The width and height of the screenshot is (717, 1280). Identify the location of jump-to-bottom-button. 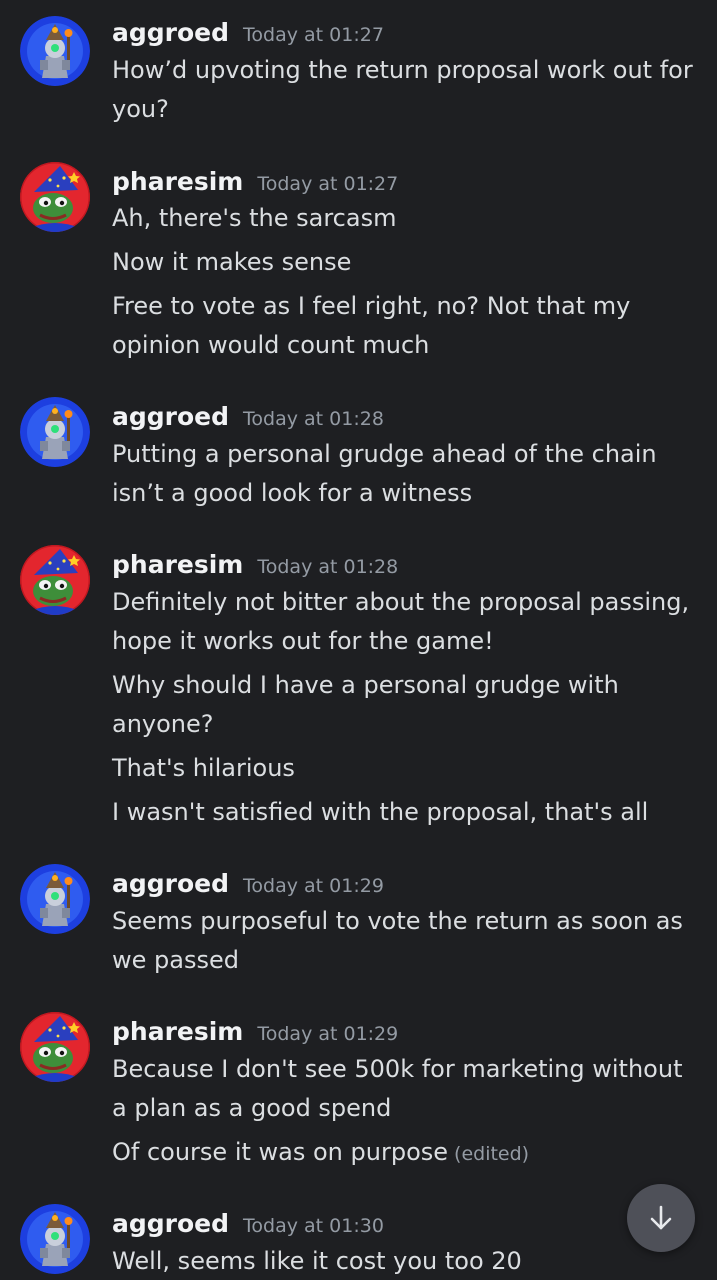
(661, 1218).